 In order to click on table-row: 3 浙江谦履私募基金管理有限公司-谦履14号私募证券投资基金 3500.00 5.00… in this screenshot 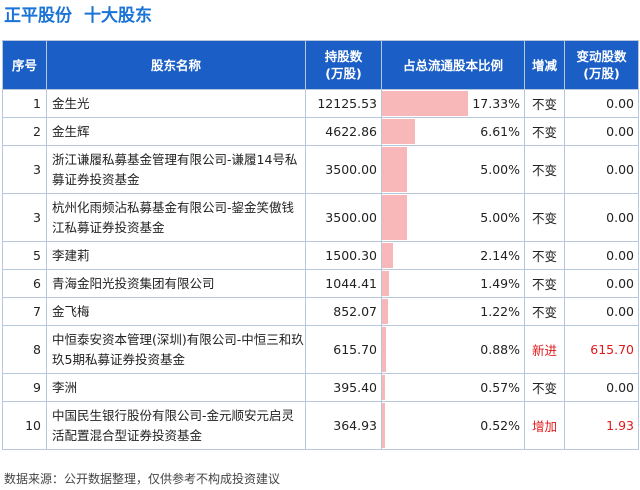, I will do `click(320, 169)`.